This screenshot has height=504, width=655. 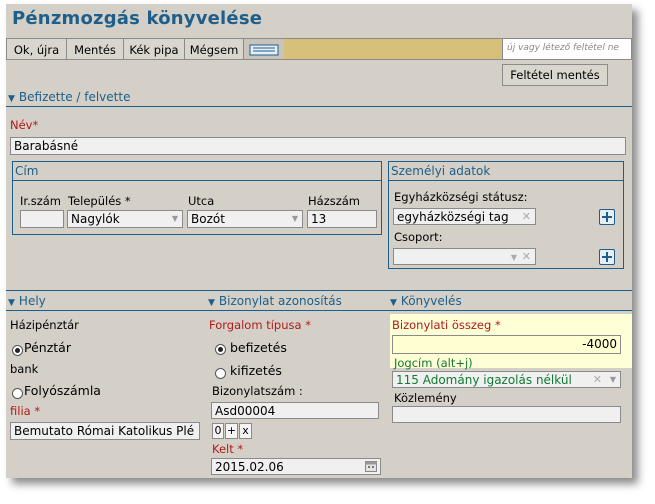 I want to click on filter-input: új vagy létező feltétel ne, so click(x=567, y=49).